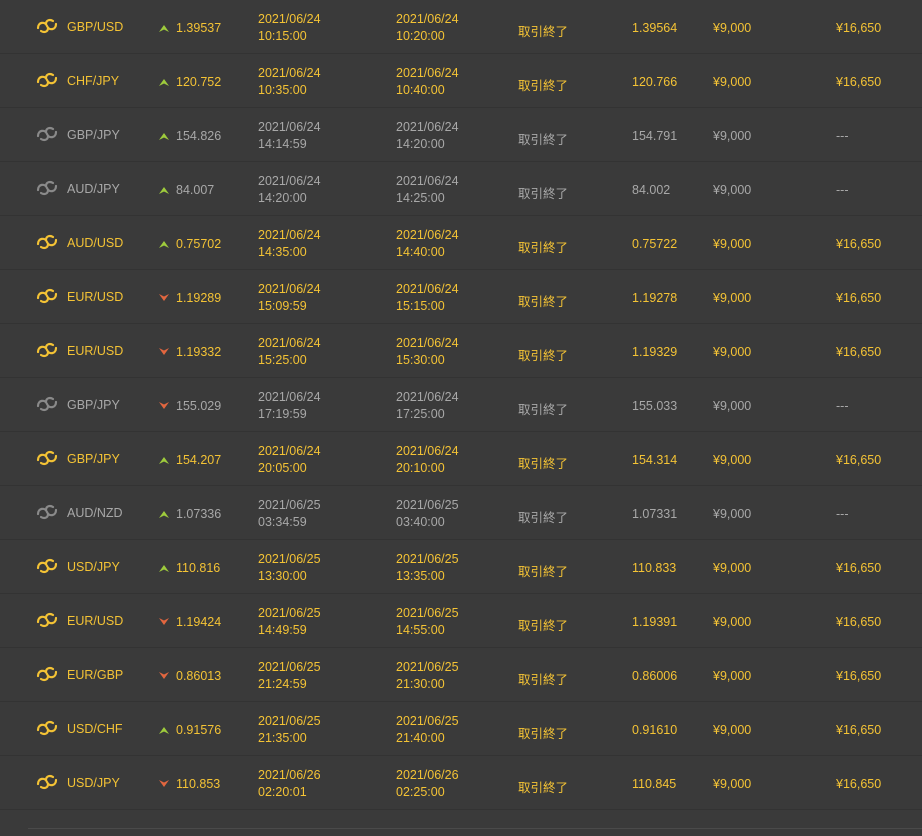 The image size is (922, 836). What do you see at coordinates (427, 352) in the screenshot?
I see `exit-datetime: 2021/06/24 15:30:00` at bounding box center [427, 352].